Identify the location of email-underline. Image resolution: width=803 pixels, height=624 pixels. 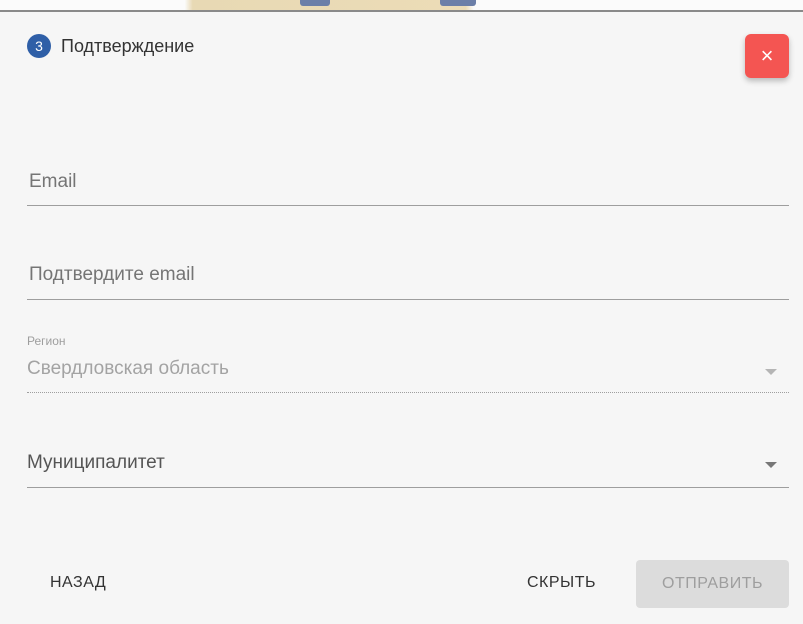
(408, 205).